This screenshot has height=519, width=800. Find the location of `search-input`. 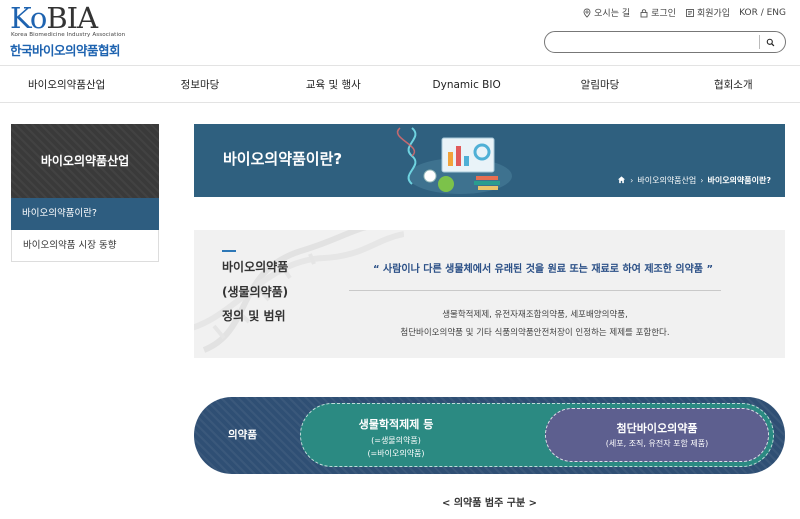

search-input is located at coordinates (655, 42).